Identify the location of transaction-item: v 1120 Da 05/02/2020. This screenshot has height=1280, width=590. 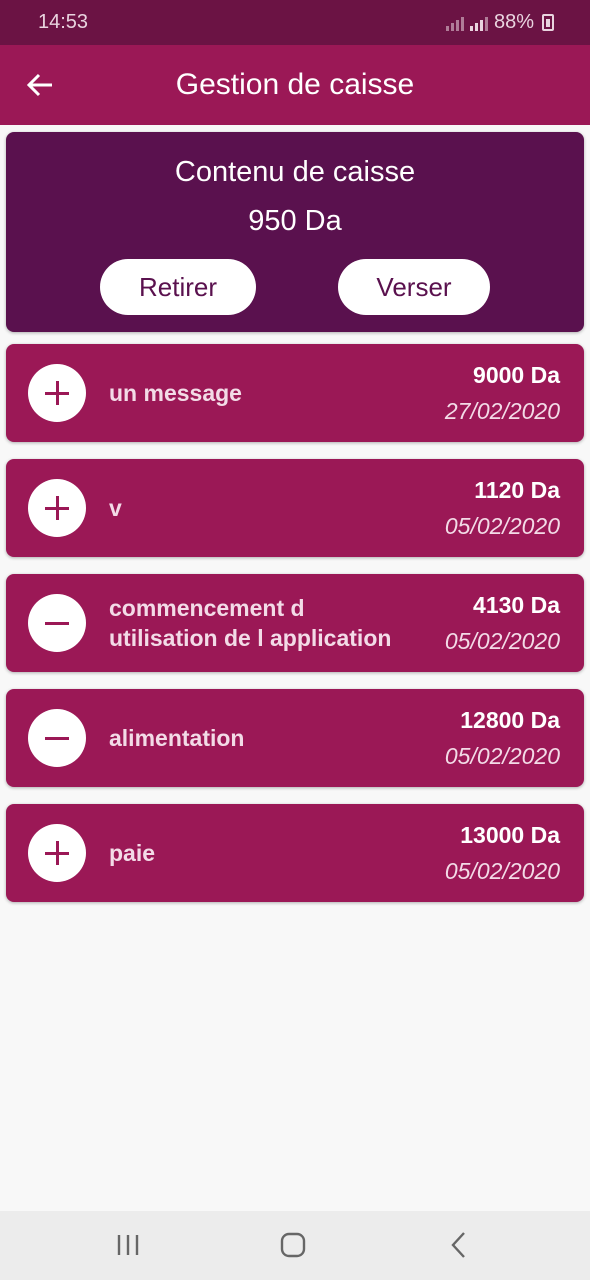
(295, 508).